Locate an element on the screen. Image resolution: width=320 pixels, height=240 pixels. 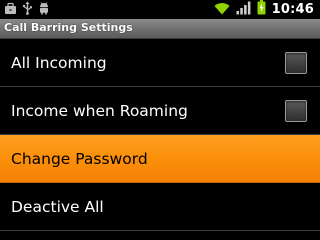
briefcase-icon is located at coordinates (10, 9).